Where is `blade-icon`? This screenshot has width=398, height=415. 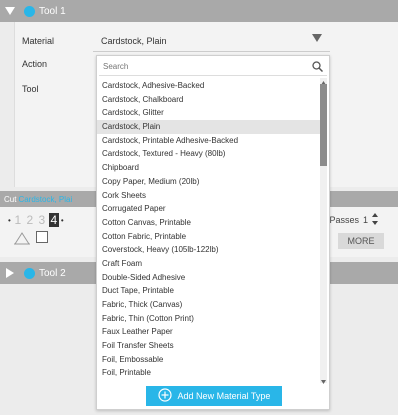 blade-icon is located at coordinates (22, 239).